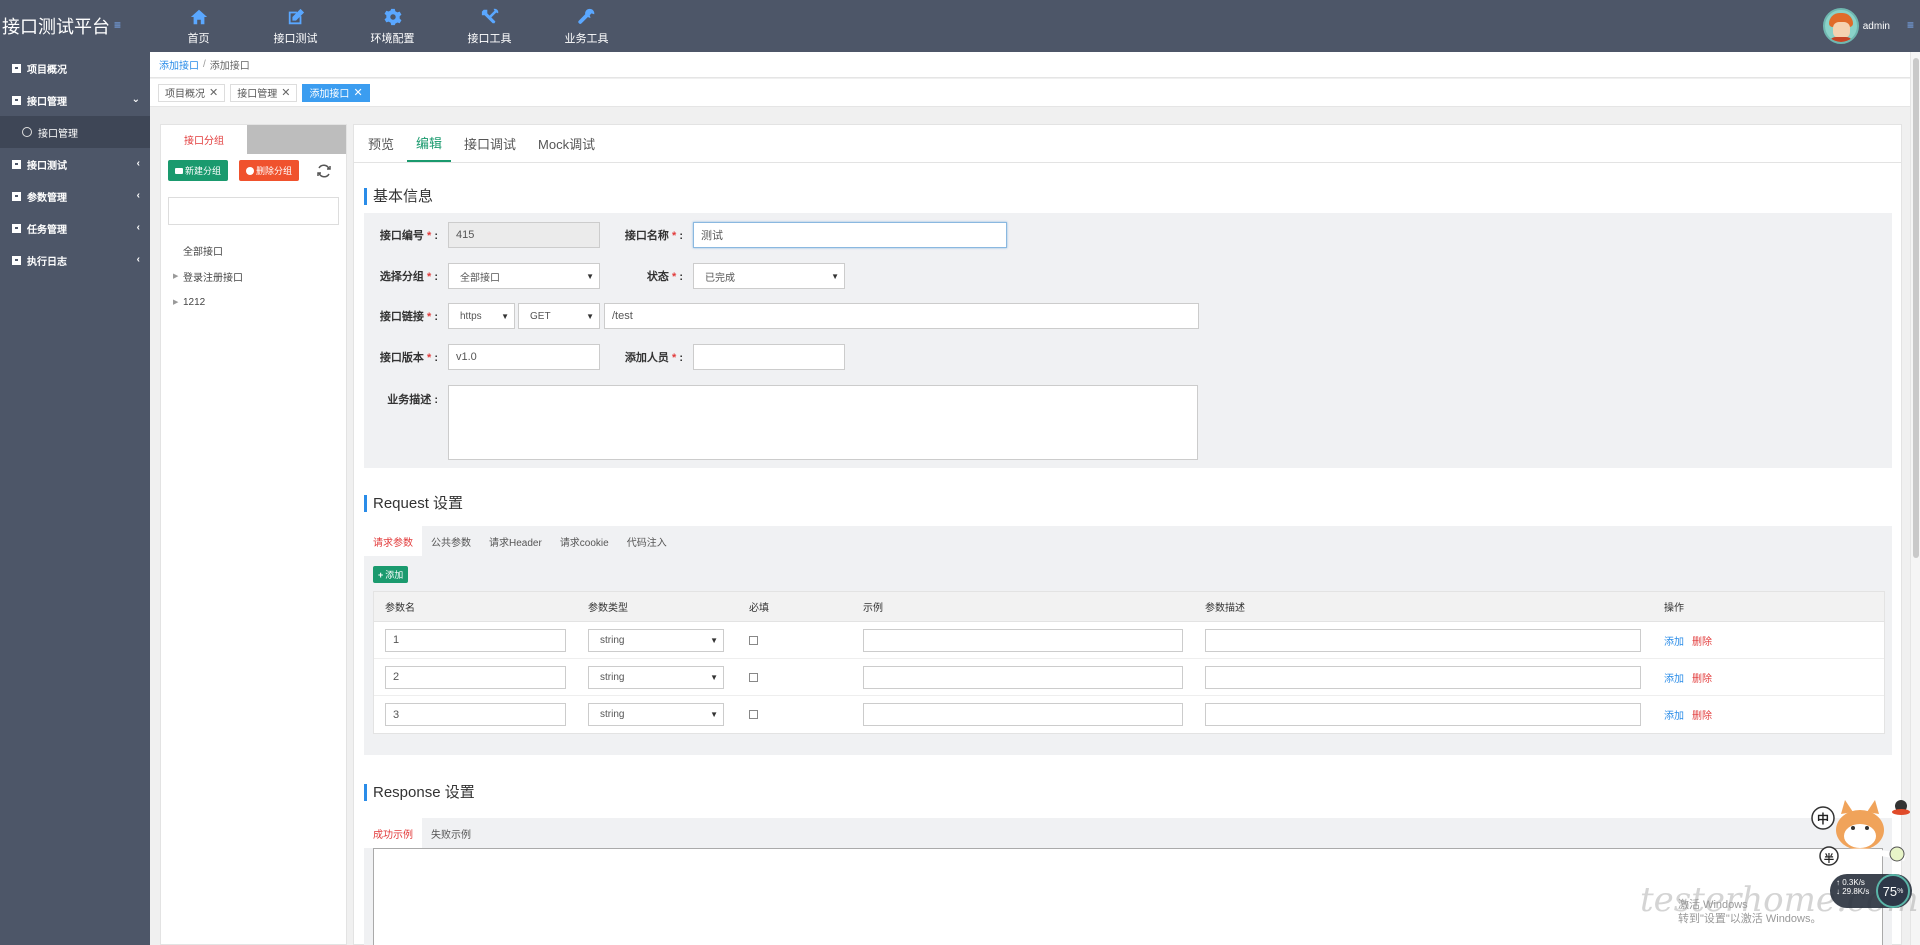  Describe the element at coordinates (586, 26) in the screenshot. I see `nav-biz-tools: 业务工具` at that location.